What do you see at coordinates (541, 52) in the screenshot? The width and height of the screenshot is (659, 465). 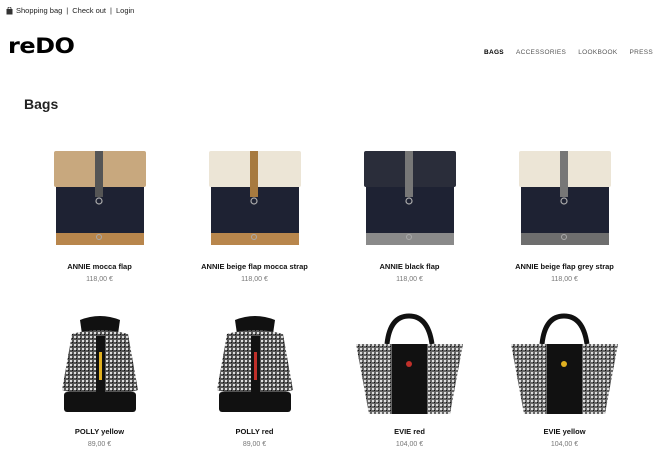 I see `nav-item-accessories: ACCESSORIES` at bounding box center [541, 52].